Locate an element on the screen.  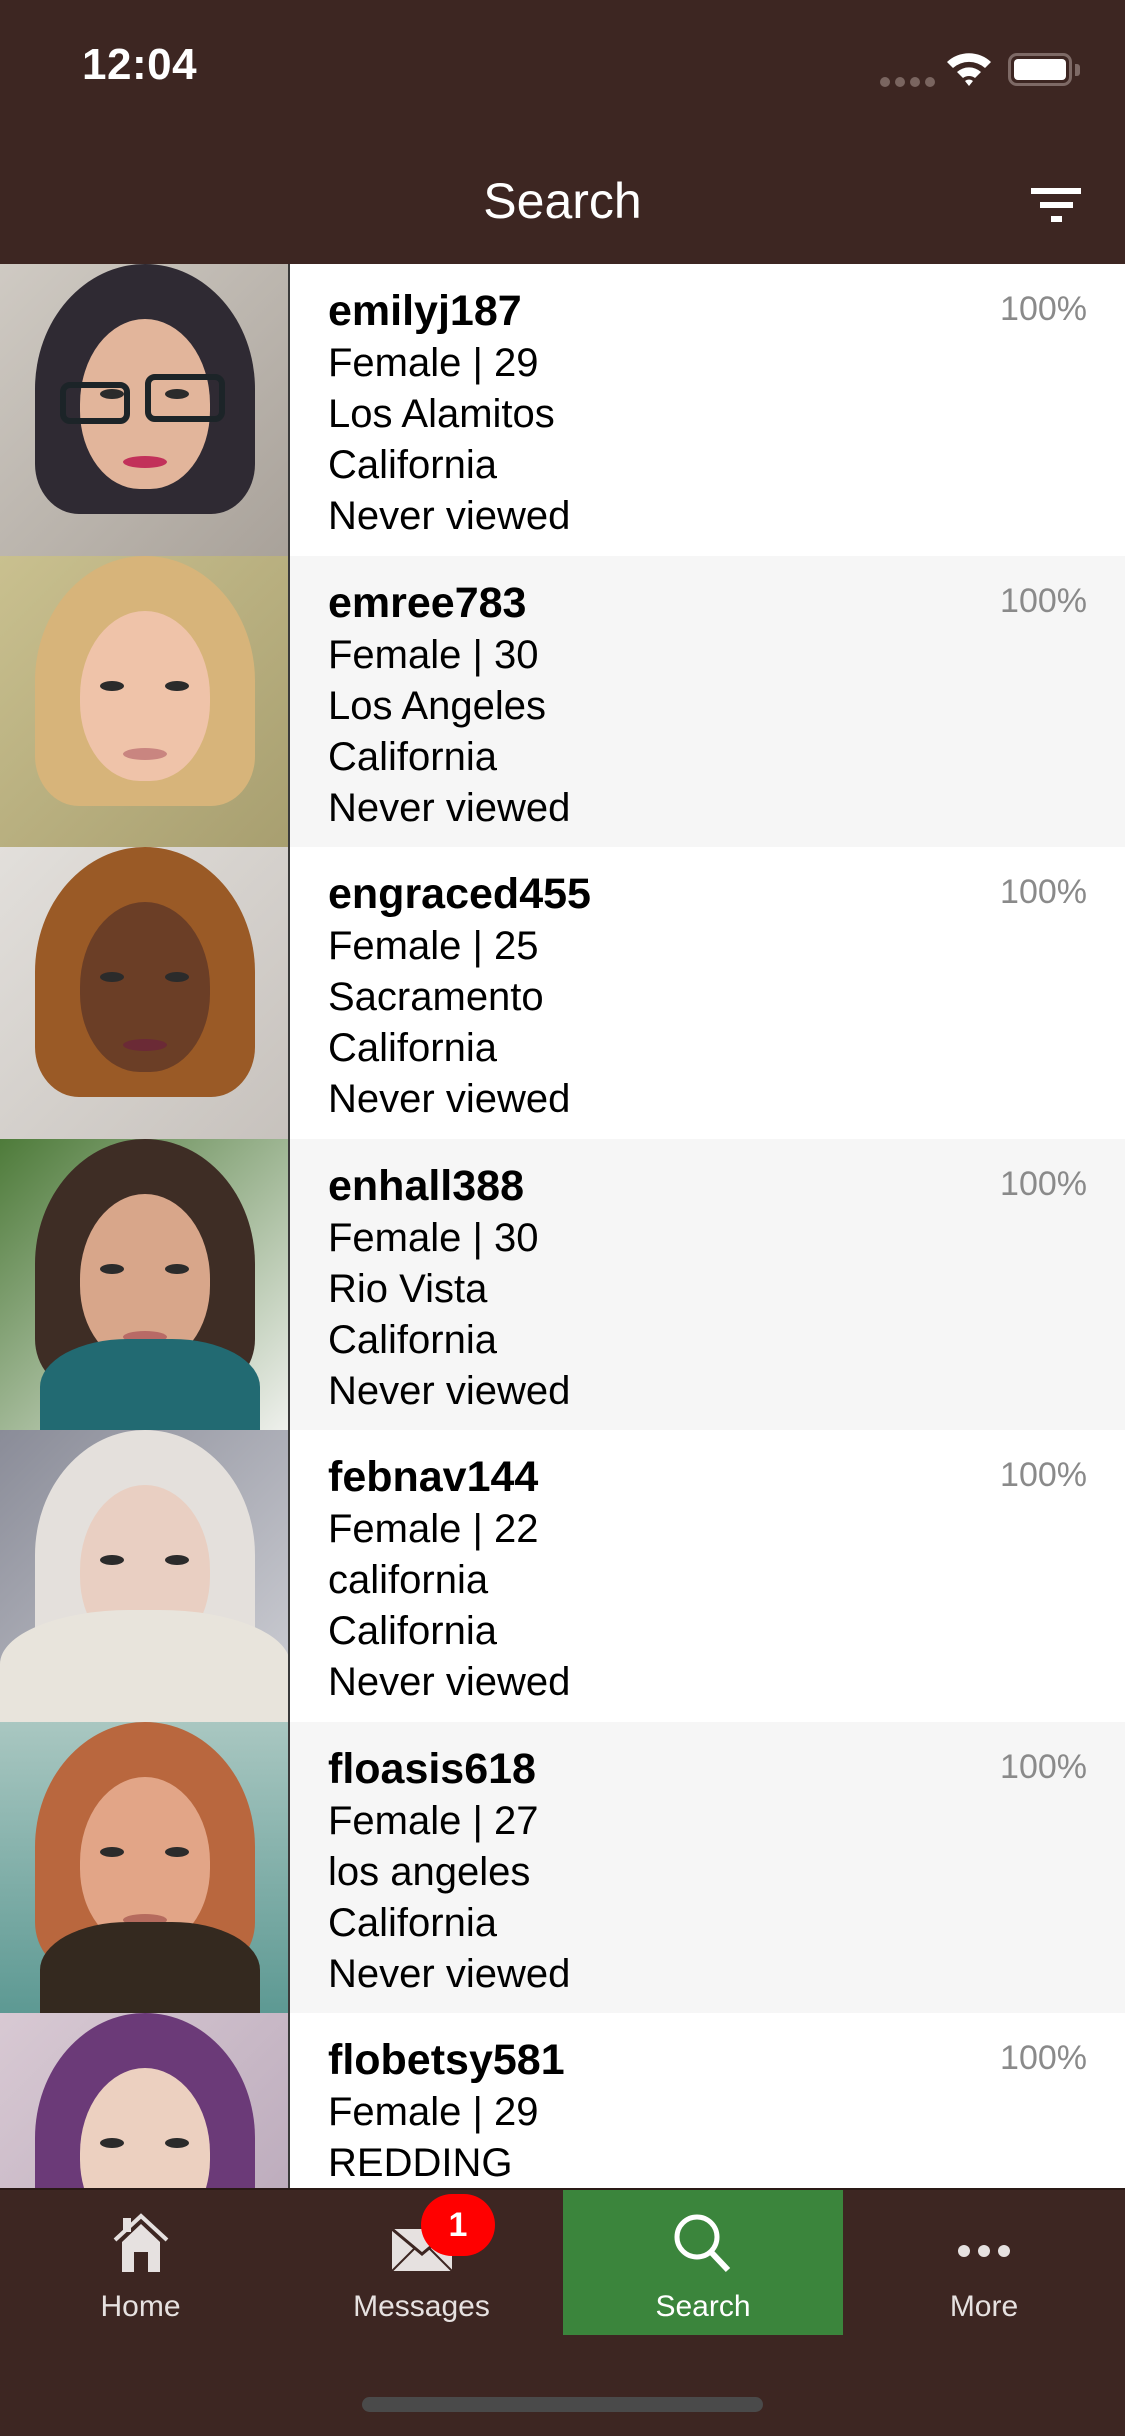
gender-age: Female | 22 is located at coordinates (433, 1529).